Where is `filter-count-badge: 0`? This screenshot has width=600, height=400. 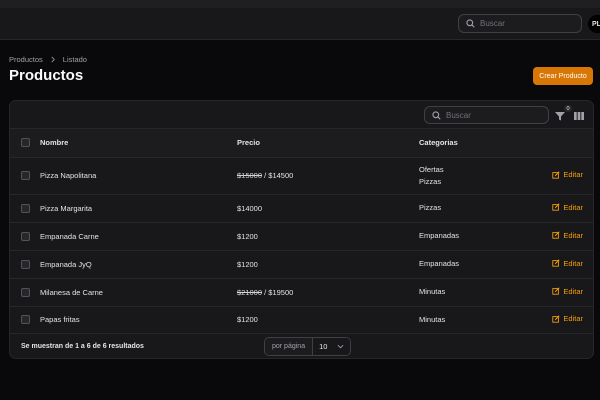
filter-count-badge: 0 is located at coordinates (568, 108).